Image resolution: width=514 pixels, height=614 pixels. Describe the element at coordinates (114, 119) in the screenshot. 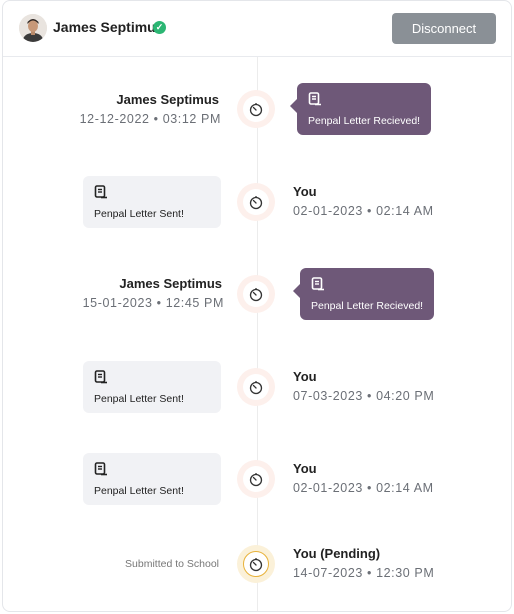

I see `event-date: 12-12-2022` at that location.